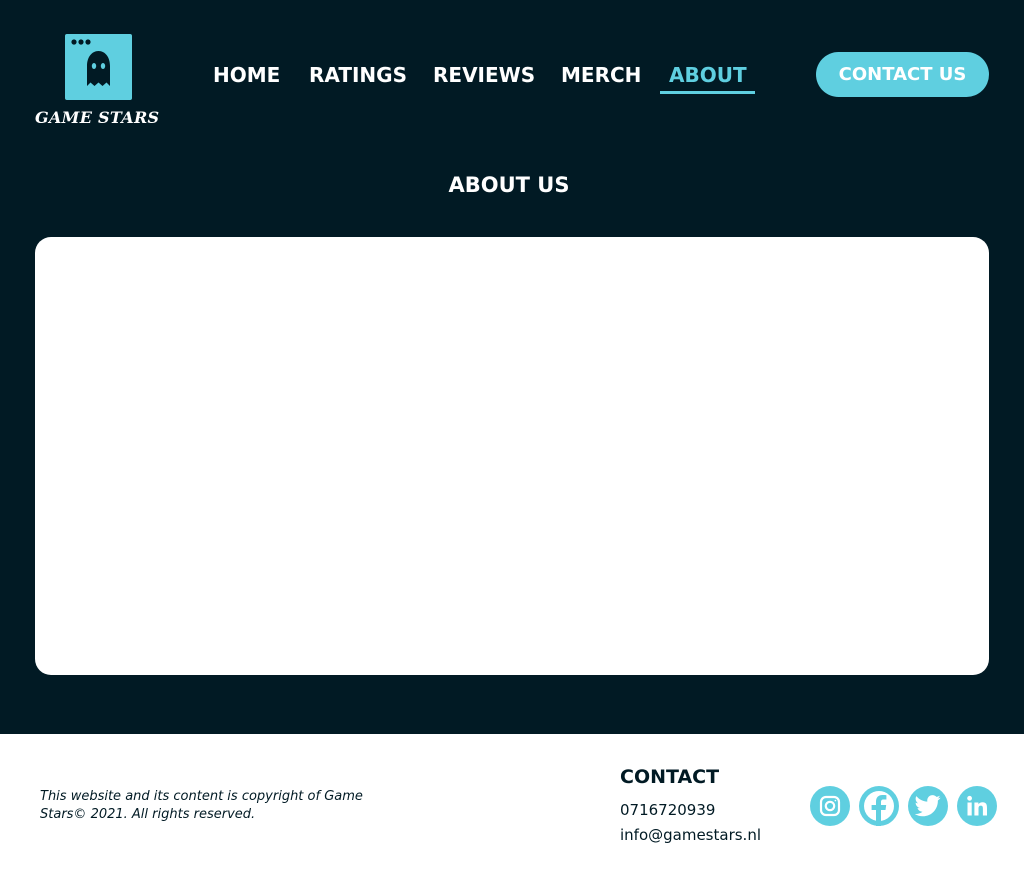 The width and height of the screenshot is (1024, 874). What do you see at coordinates (830, 806) in the screenshot?
I see `instagram-icon` at bounding box center [830, 806].